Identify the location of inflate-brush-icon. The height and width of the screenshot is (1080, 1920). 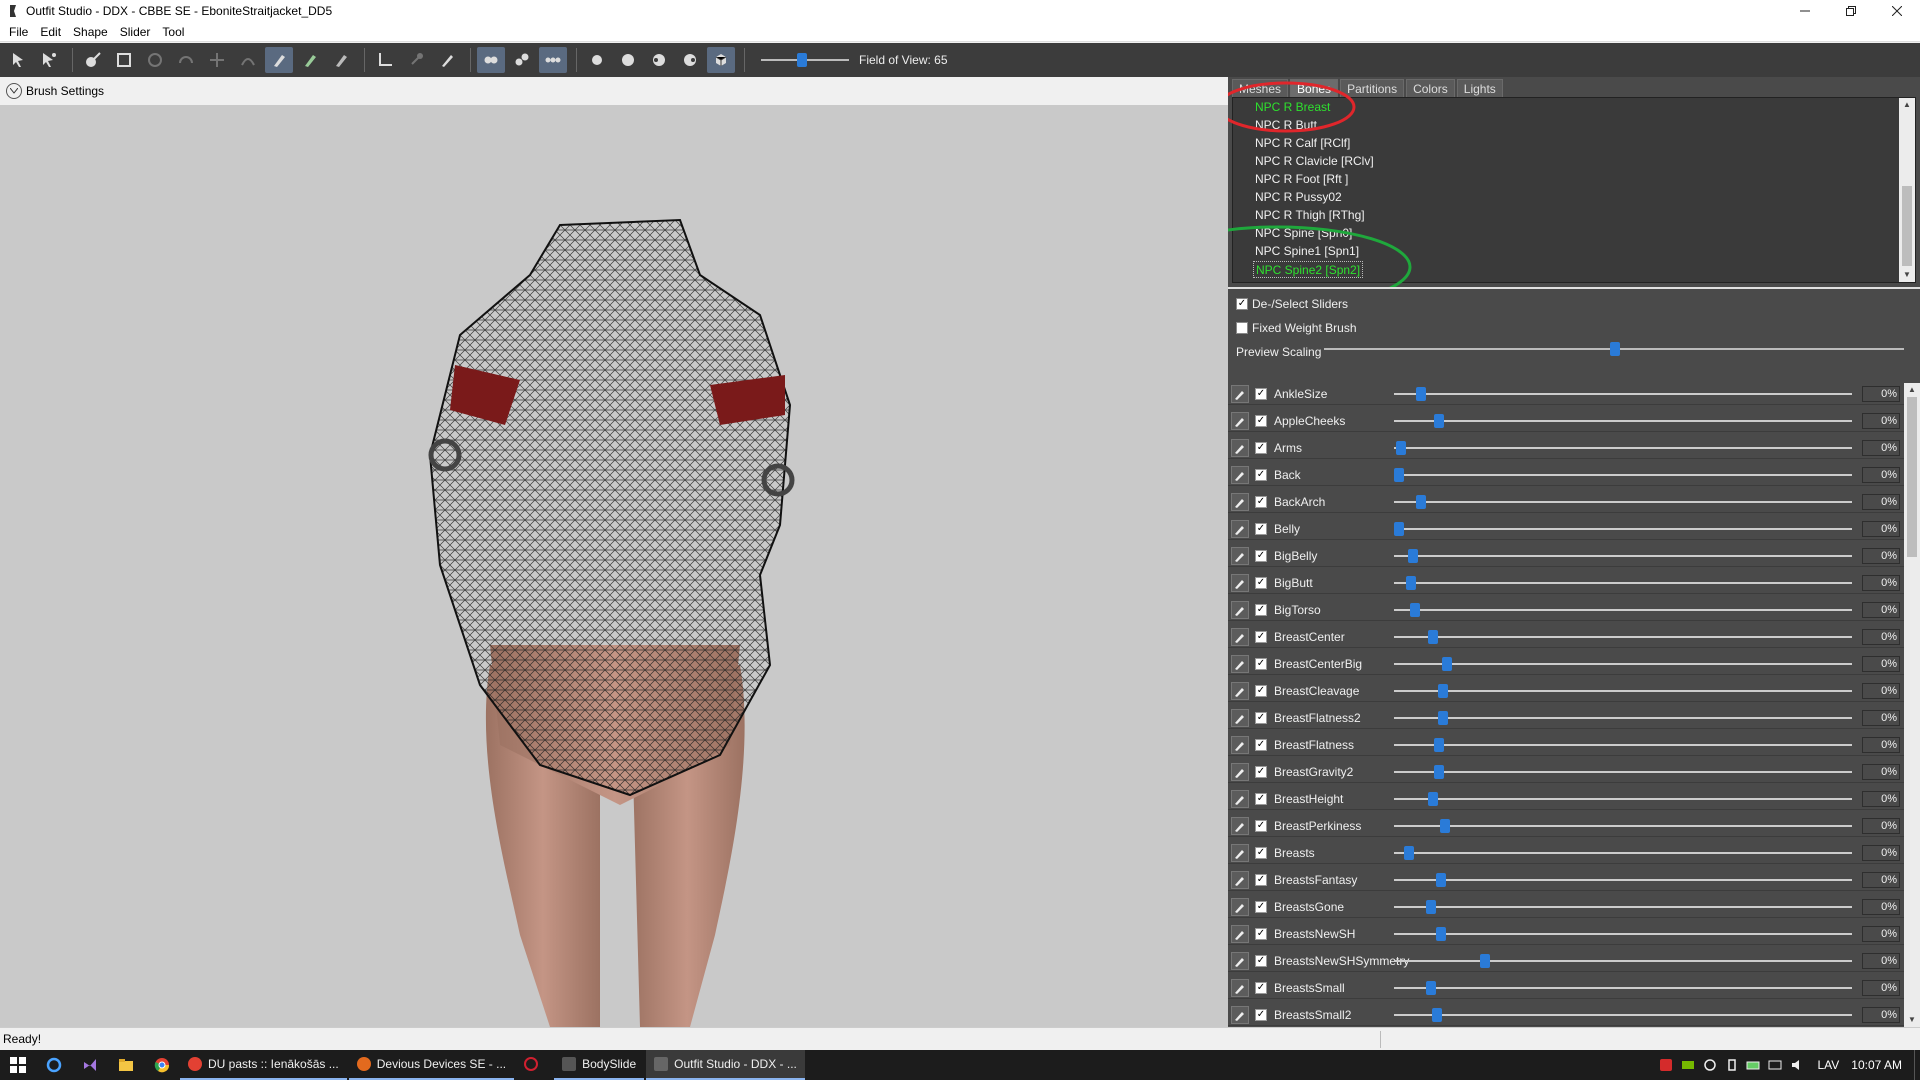
(155, 60).